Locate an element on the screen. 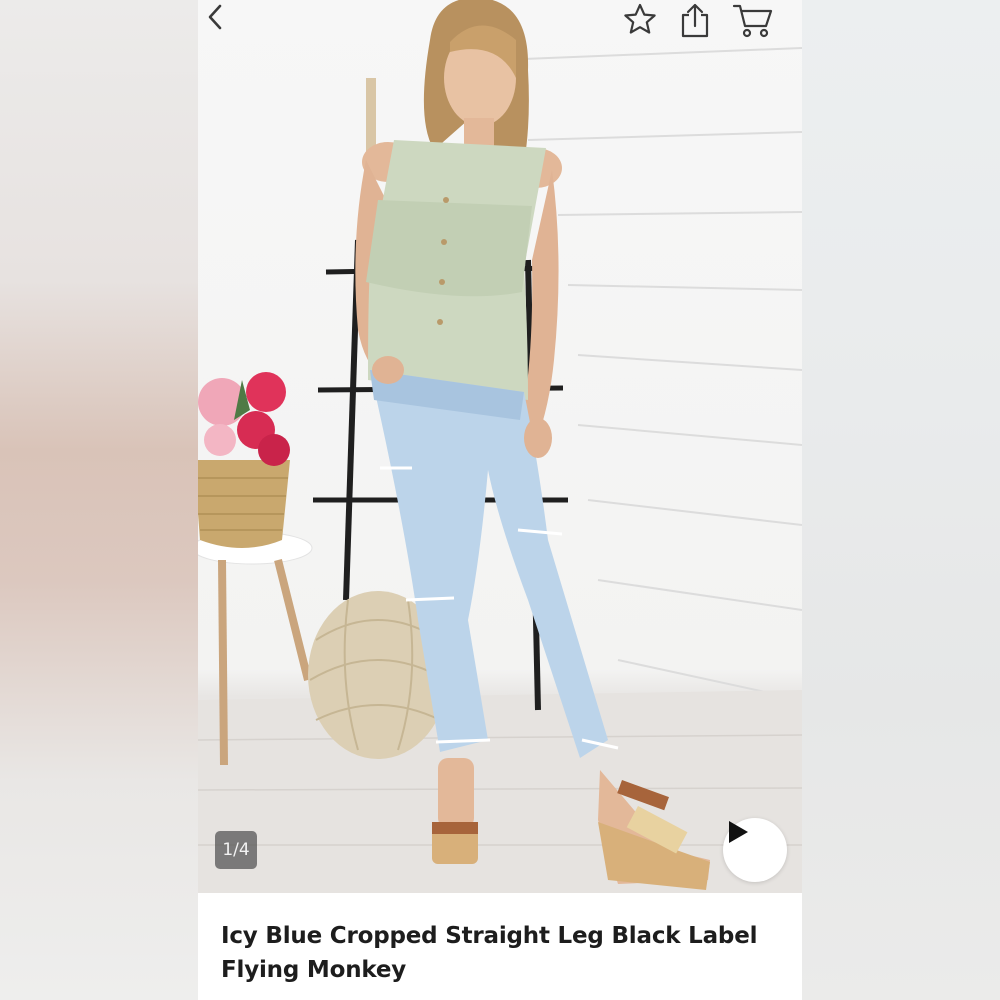  share-button is located at coordinates (698, 22).